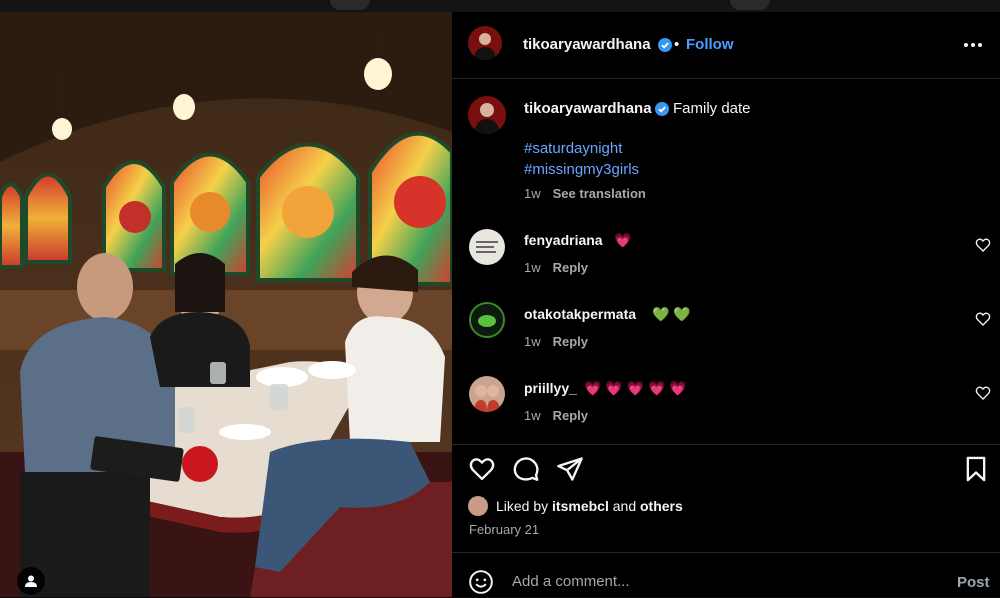  I want to click on comment-text: 💗, so click(623, 240).